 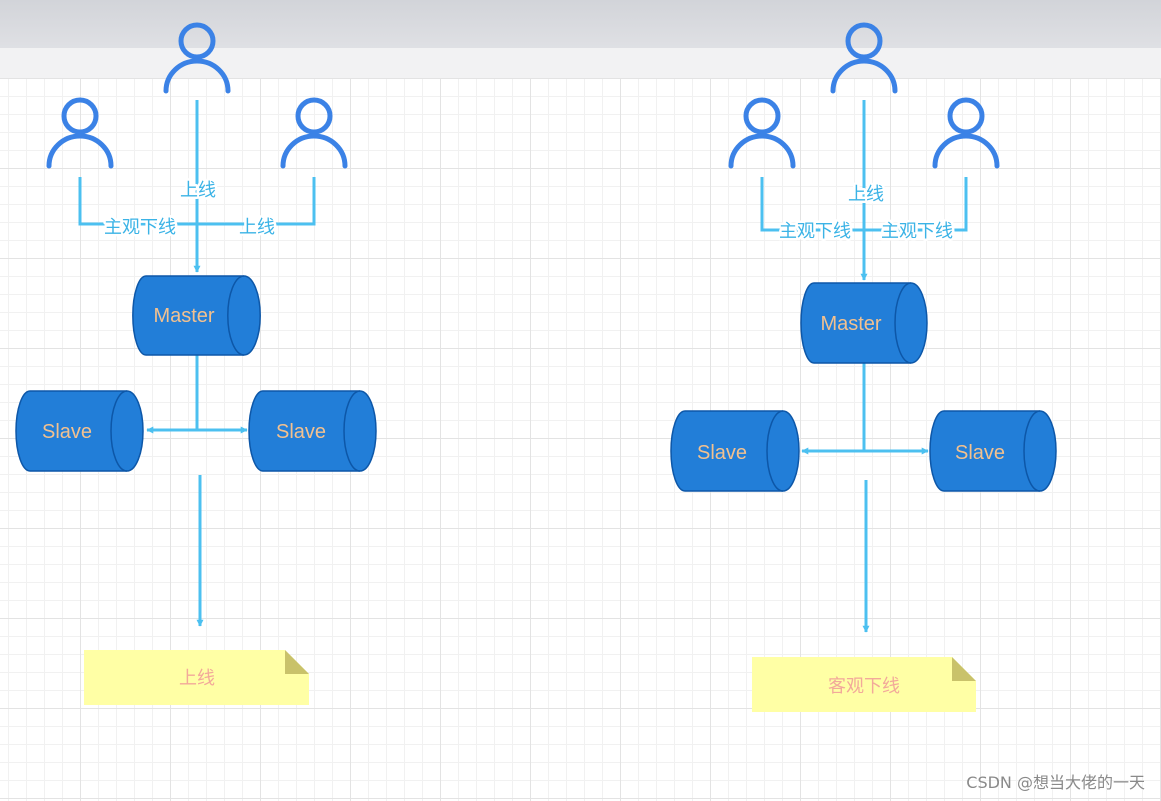 I want to click on right-slave-left-db: Slave, so click(x=735, y=451).